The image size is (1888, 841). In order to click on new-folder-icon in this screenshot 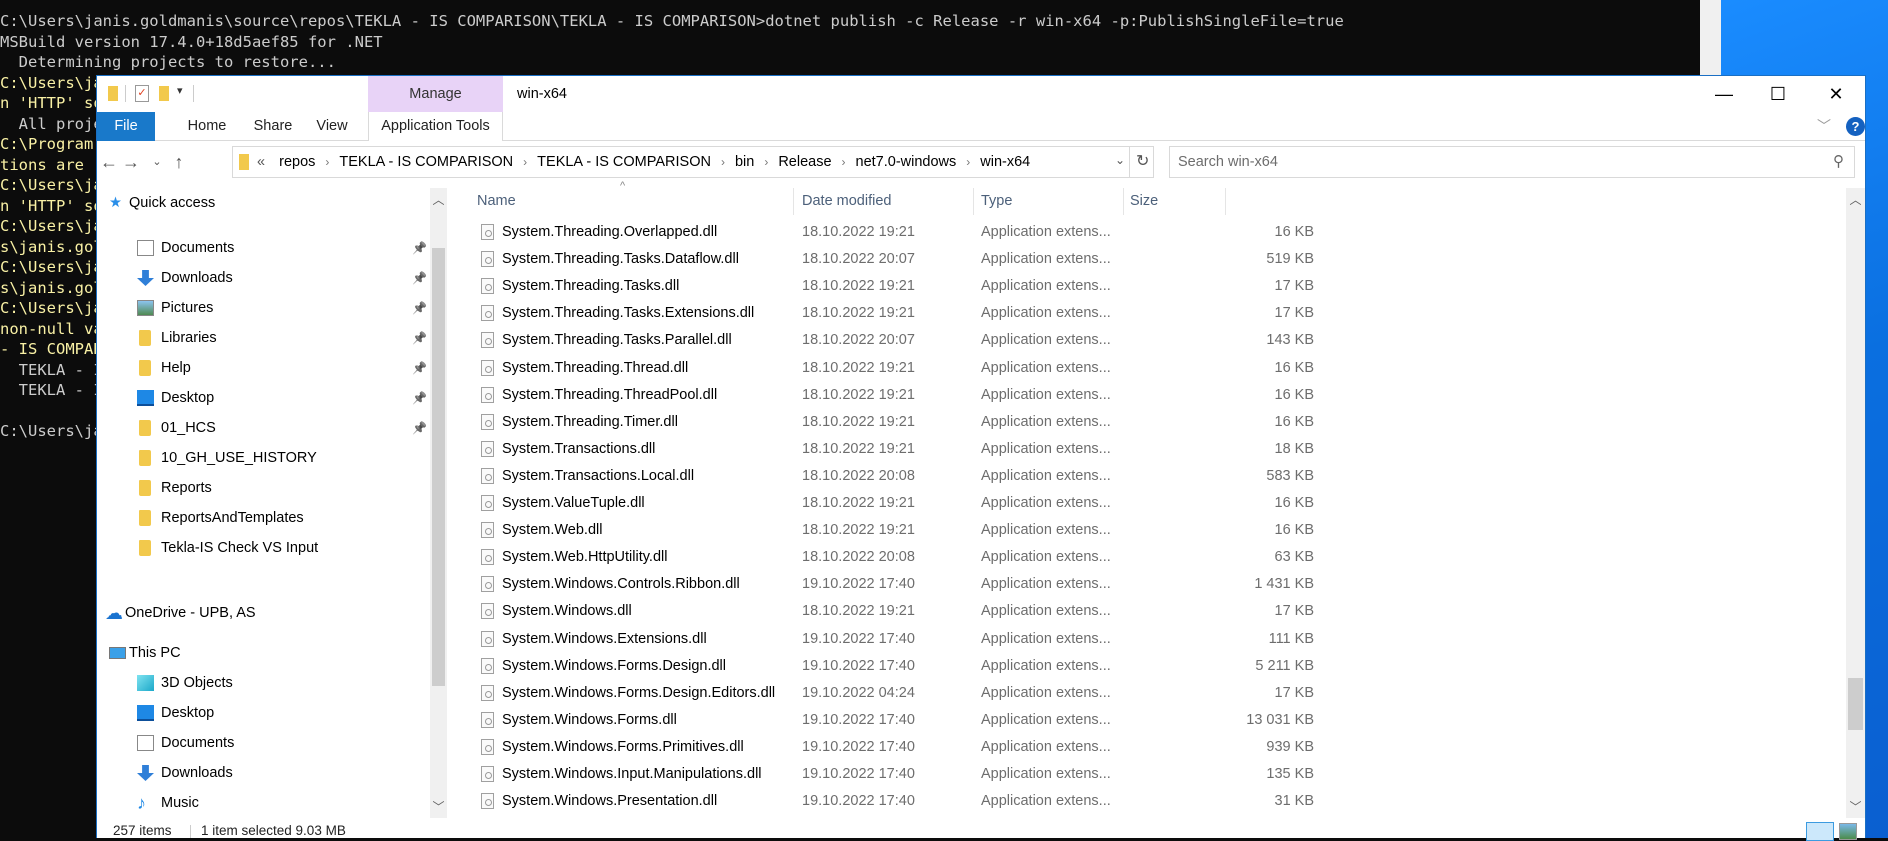, I will do `click(164, 93)`.